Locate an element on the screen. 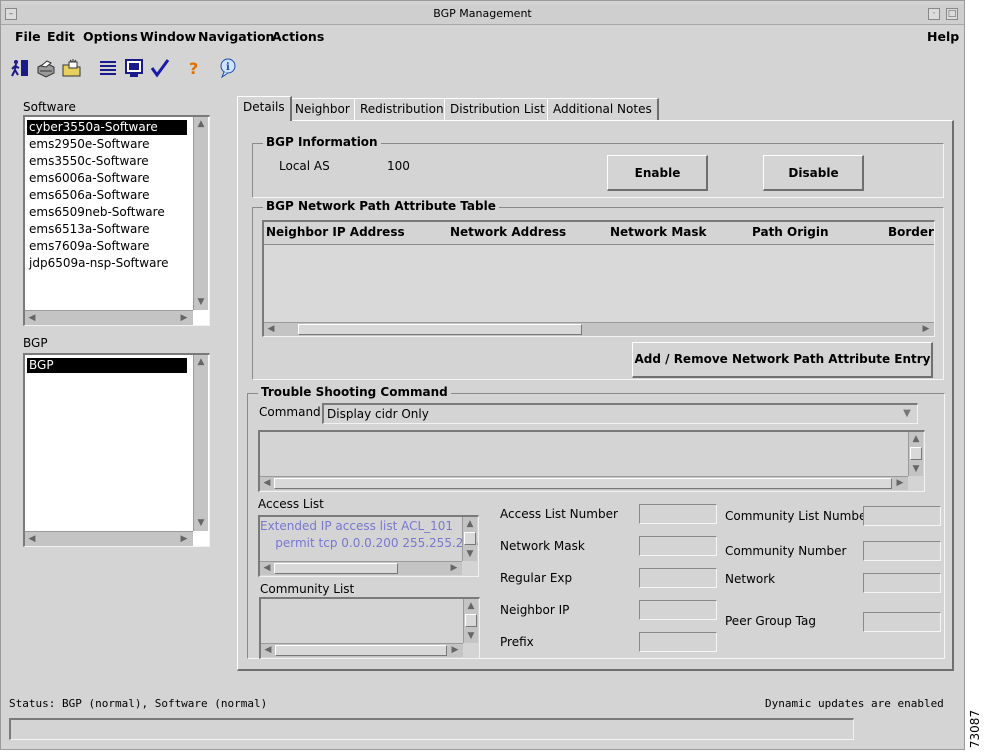  access-vscroll-thumb is located at coordinates (470, 538).